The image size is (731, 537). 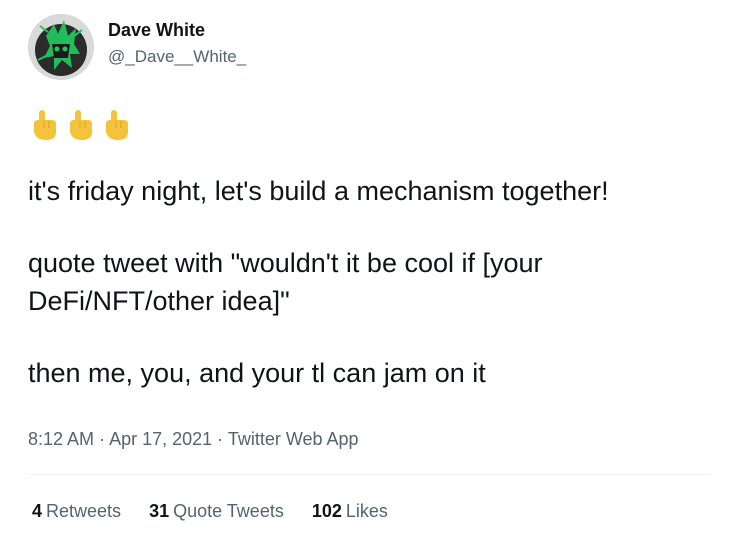 I want to click on divider, so click(x=369, y=474).